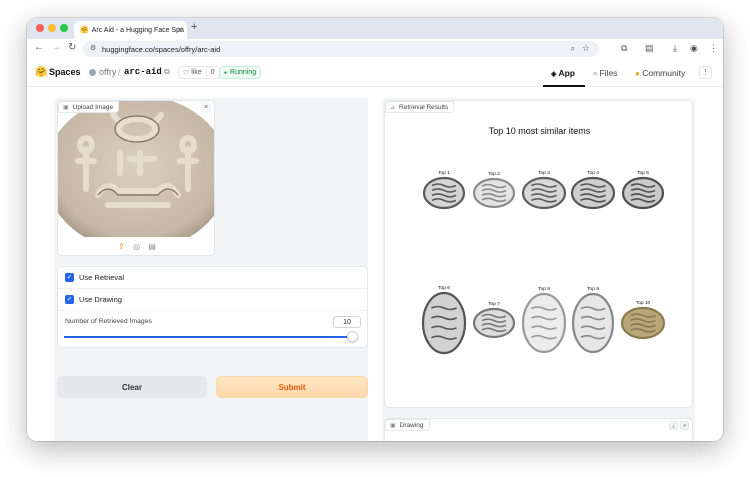 Image resolution: width=750 pixels, height=477 pixels. What do you see at coordinates (444, 288) in the screenshot?
I see `result-rank-label: Top 6` at bounding box center [444, 288].